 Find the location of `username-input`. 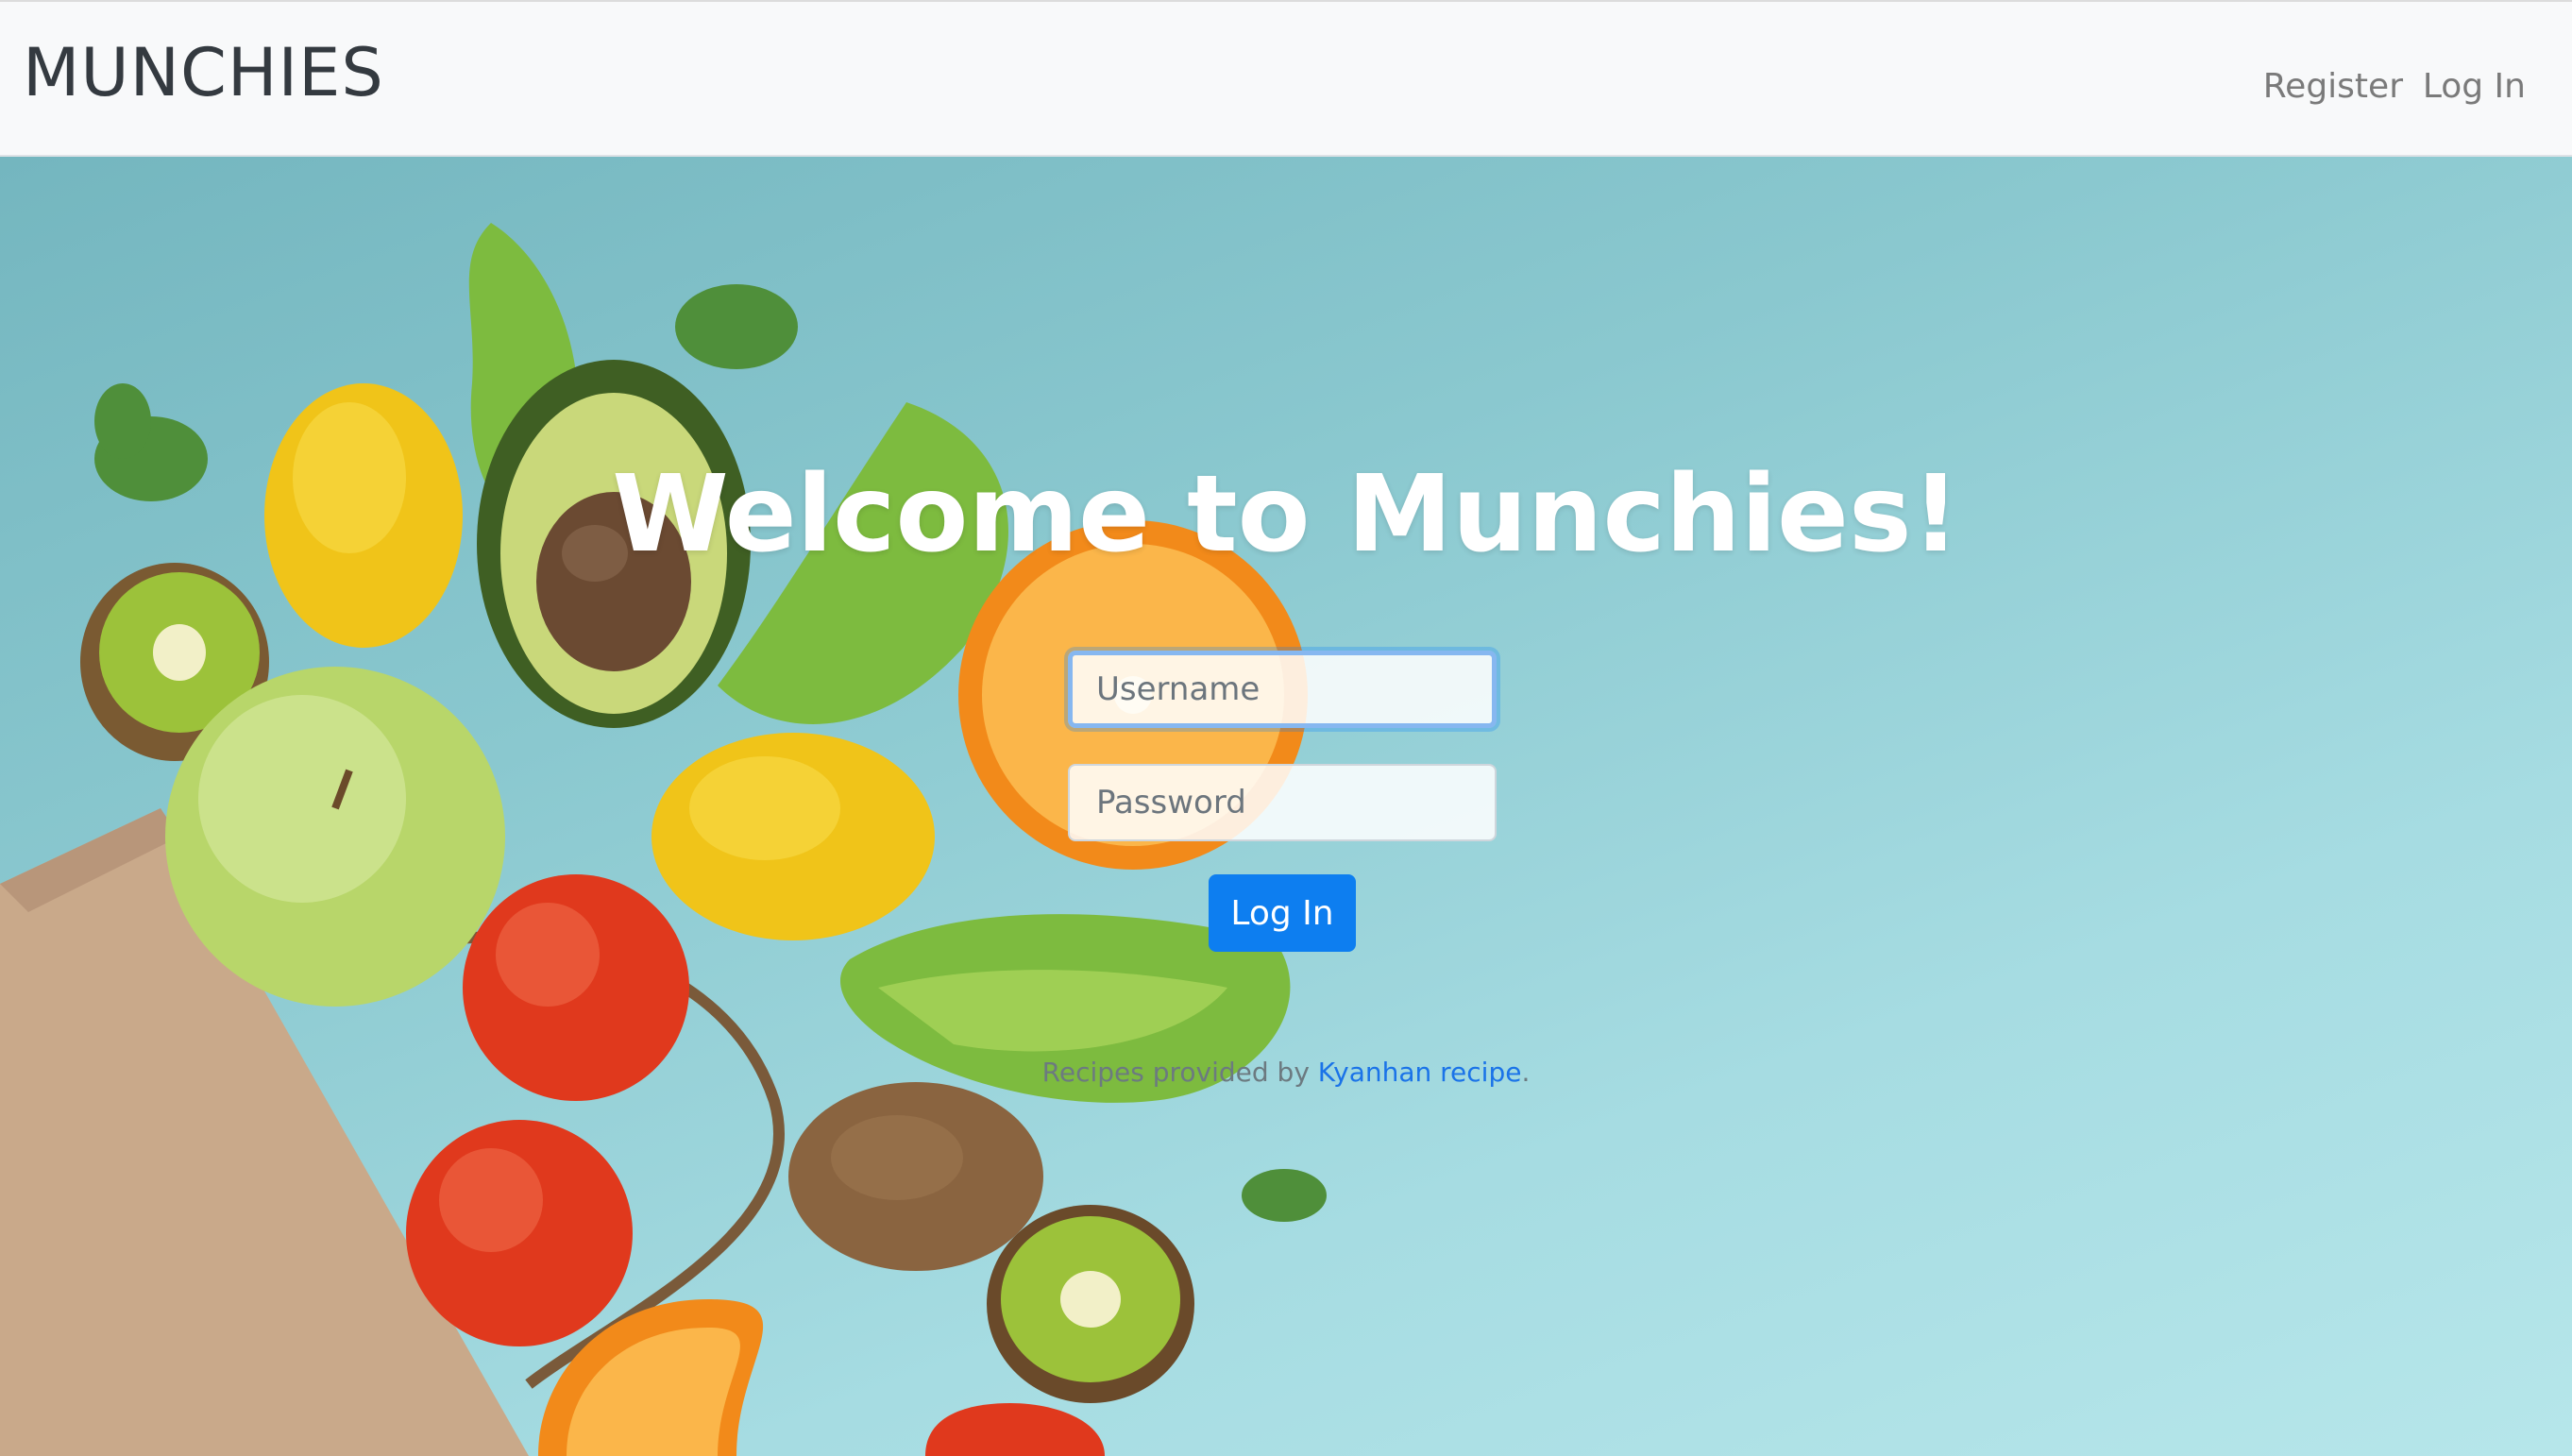

username-input is located at coordinates (1282, 689).